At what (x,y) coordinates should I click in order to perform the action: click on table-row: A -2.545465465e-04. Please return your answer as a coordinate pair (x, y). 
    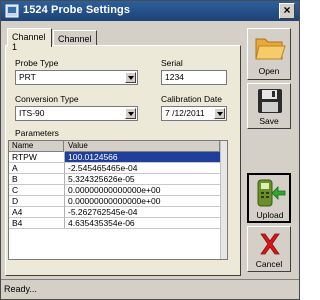
    Looking at the image, I should click on (118, 168).